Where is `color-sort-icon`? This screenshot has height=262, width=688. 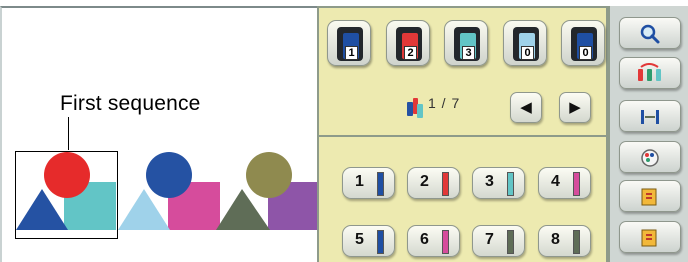 color-sort-icon is located at coordinates (649, 72).